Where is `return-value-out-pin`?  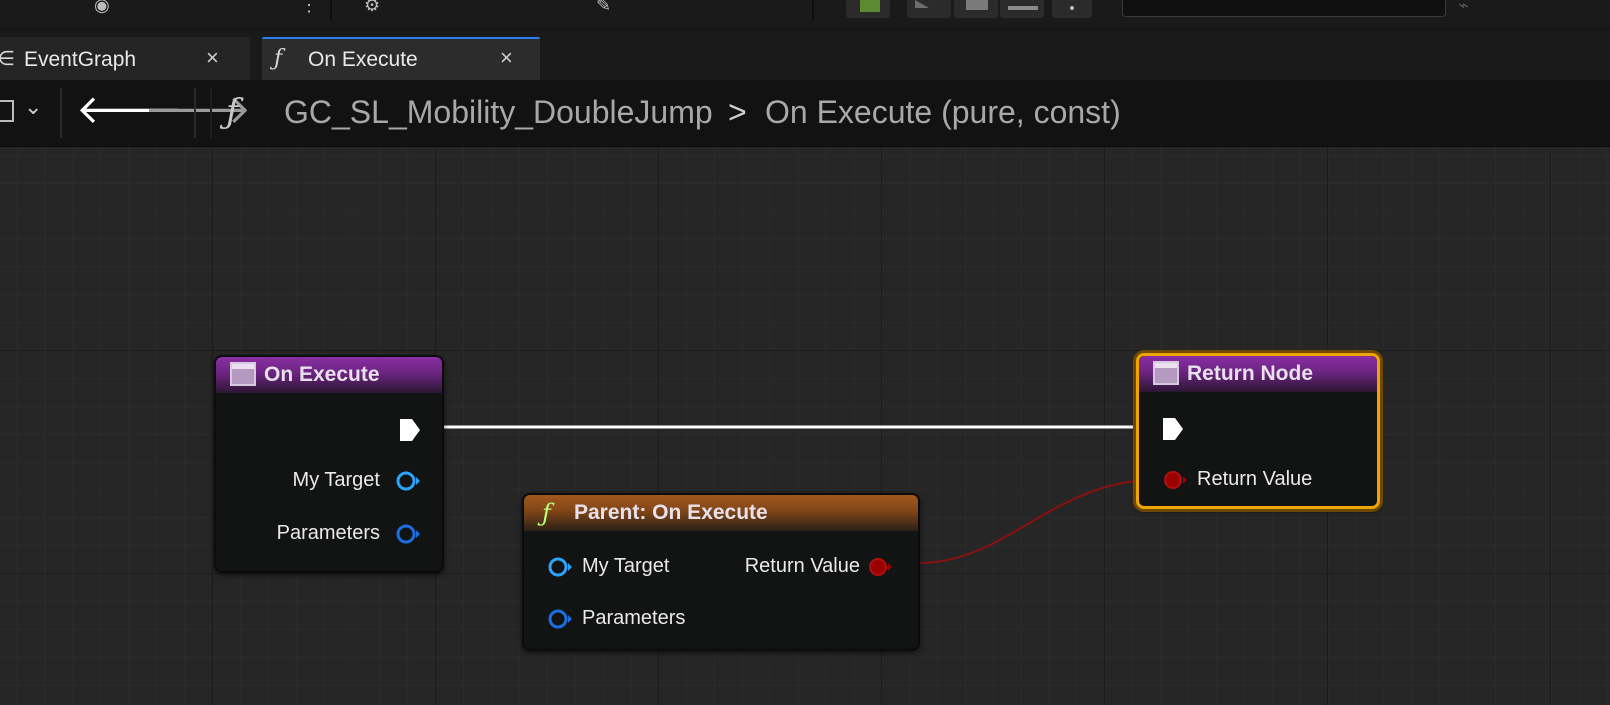 return-value-out-pin is located at coordinates (880, 567).